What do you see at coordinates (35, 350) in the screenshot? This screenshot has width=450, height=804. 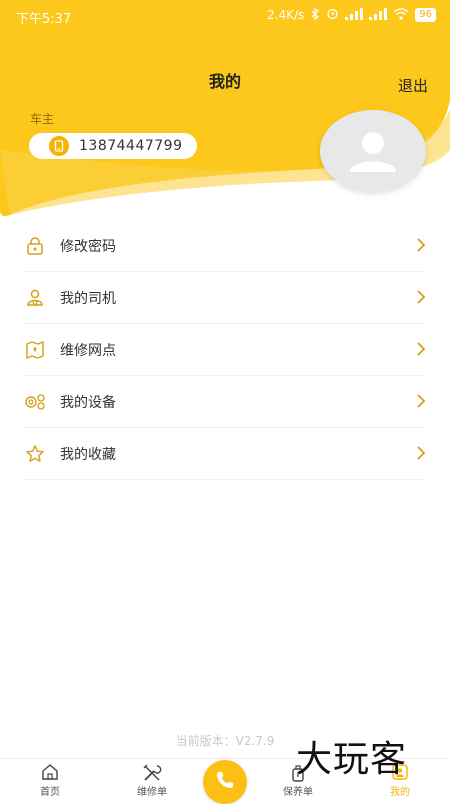 I see `map-pin-icon` at bounding box center [35, 350].